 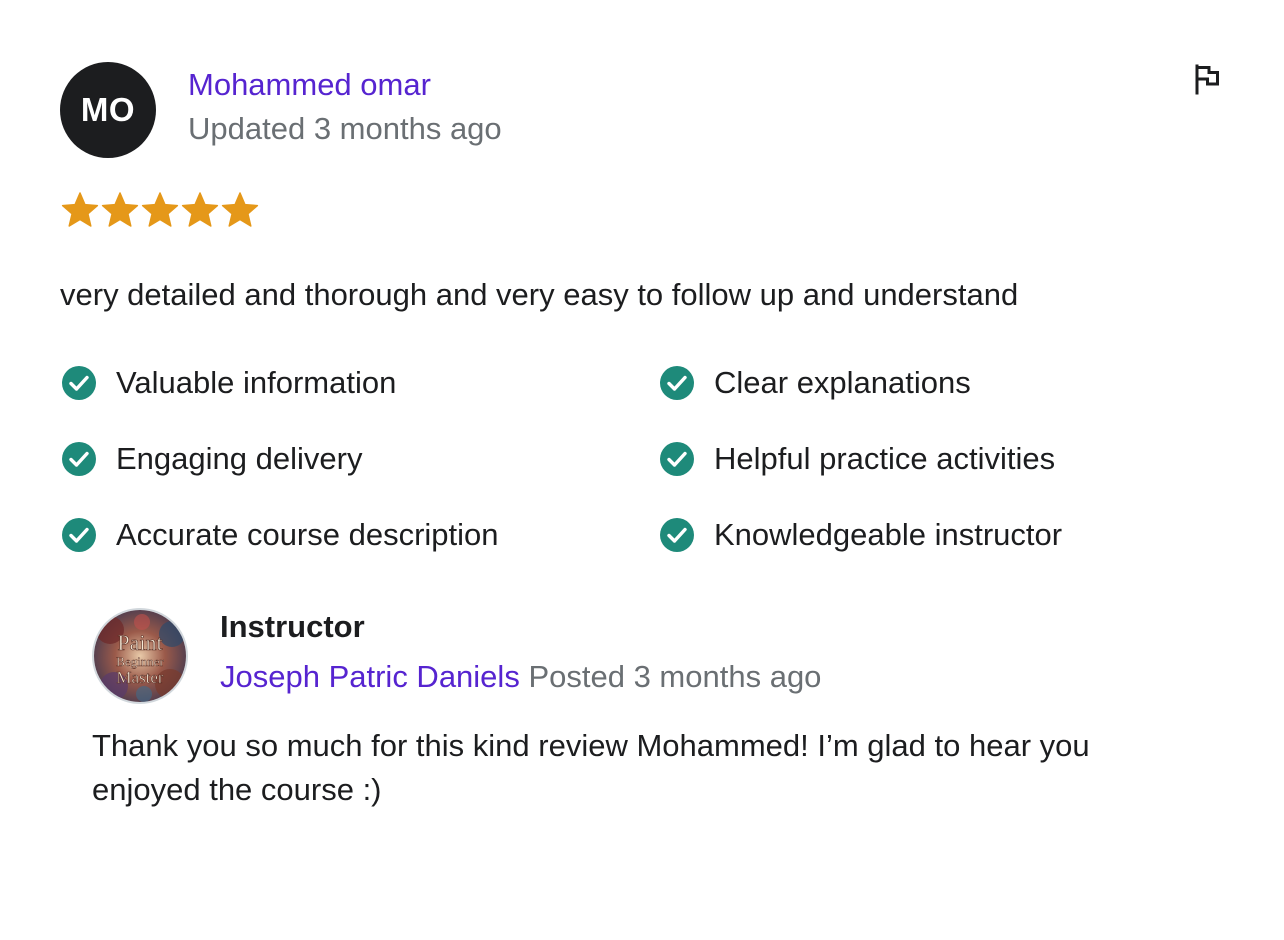 What do you see at coordinates (842, 382) in the screenshot?
I see `feedback-label: Clear explanations` at bounding box center [842, 382].